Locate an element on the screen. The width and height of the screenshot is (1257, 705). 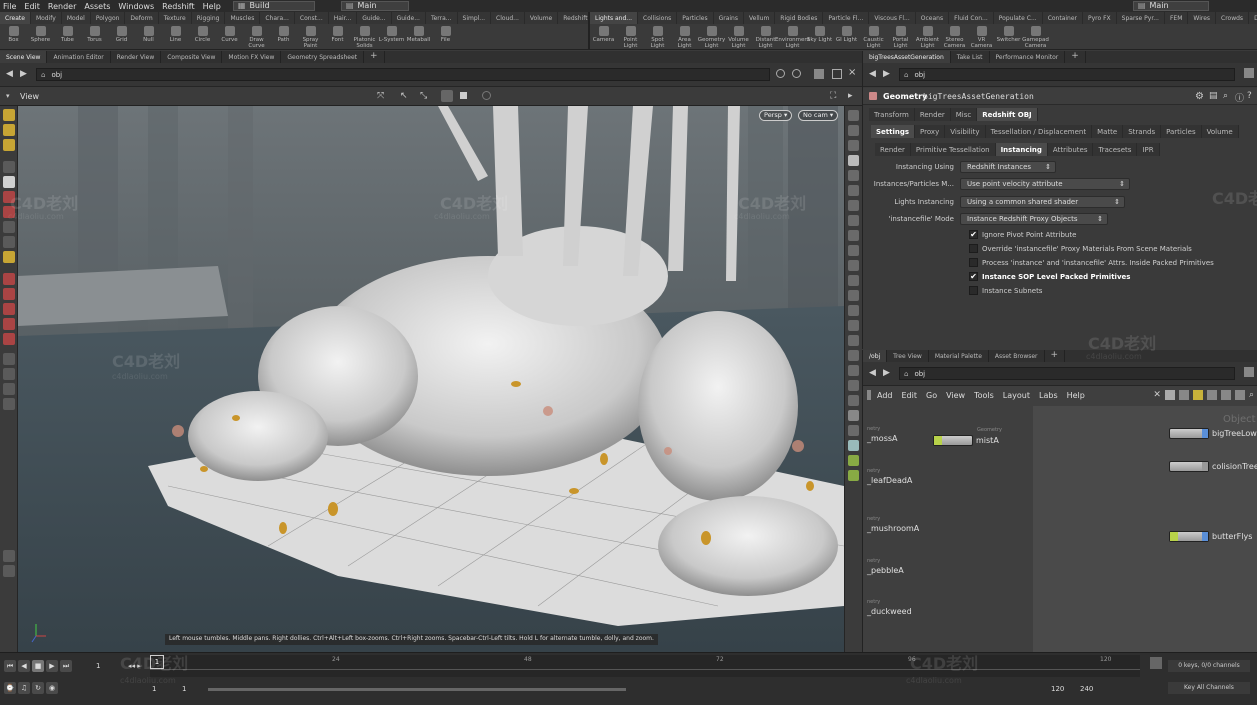
shelf-tab: Rigging is located at coordinates (209, 18).